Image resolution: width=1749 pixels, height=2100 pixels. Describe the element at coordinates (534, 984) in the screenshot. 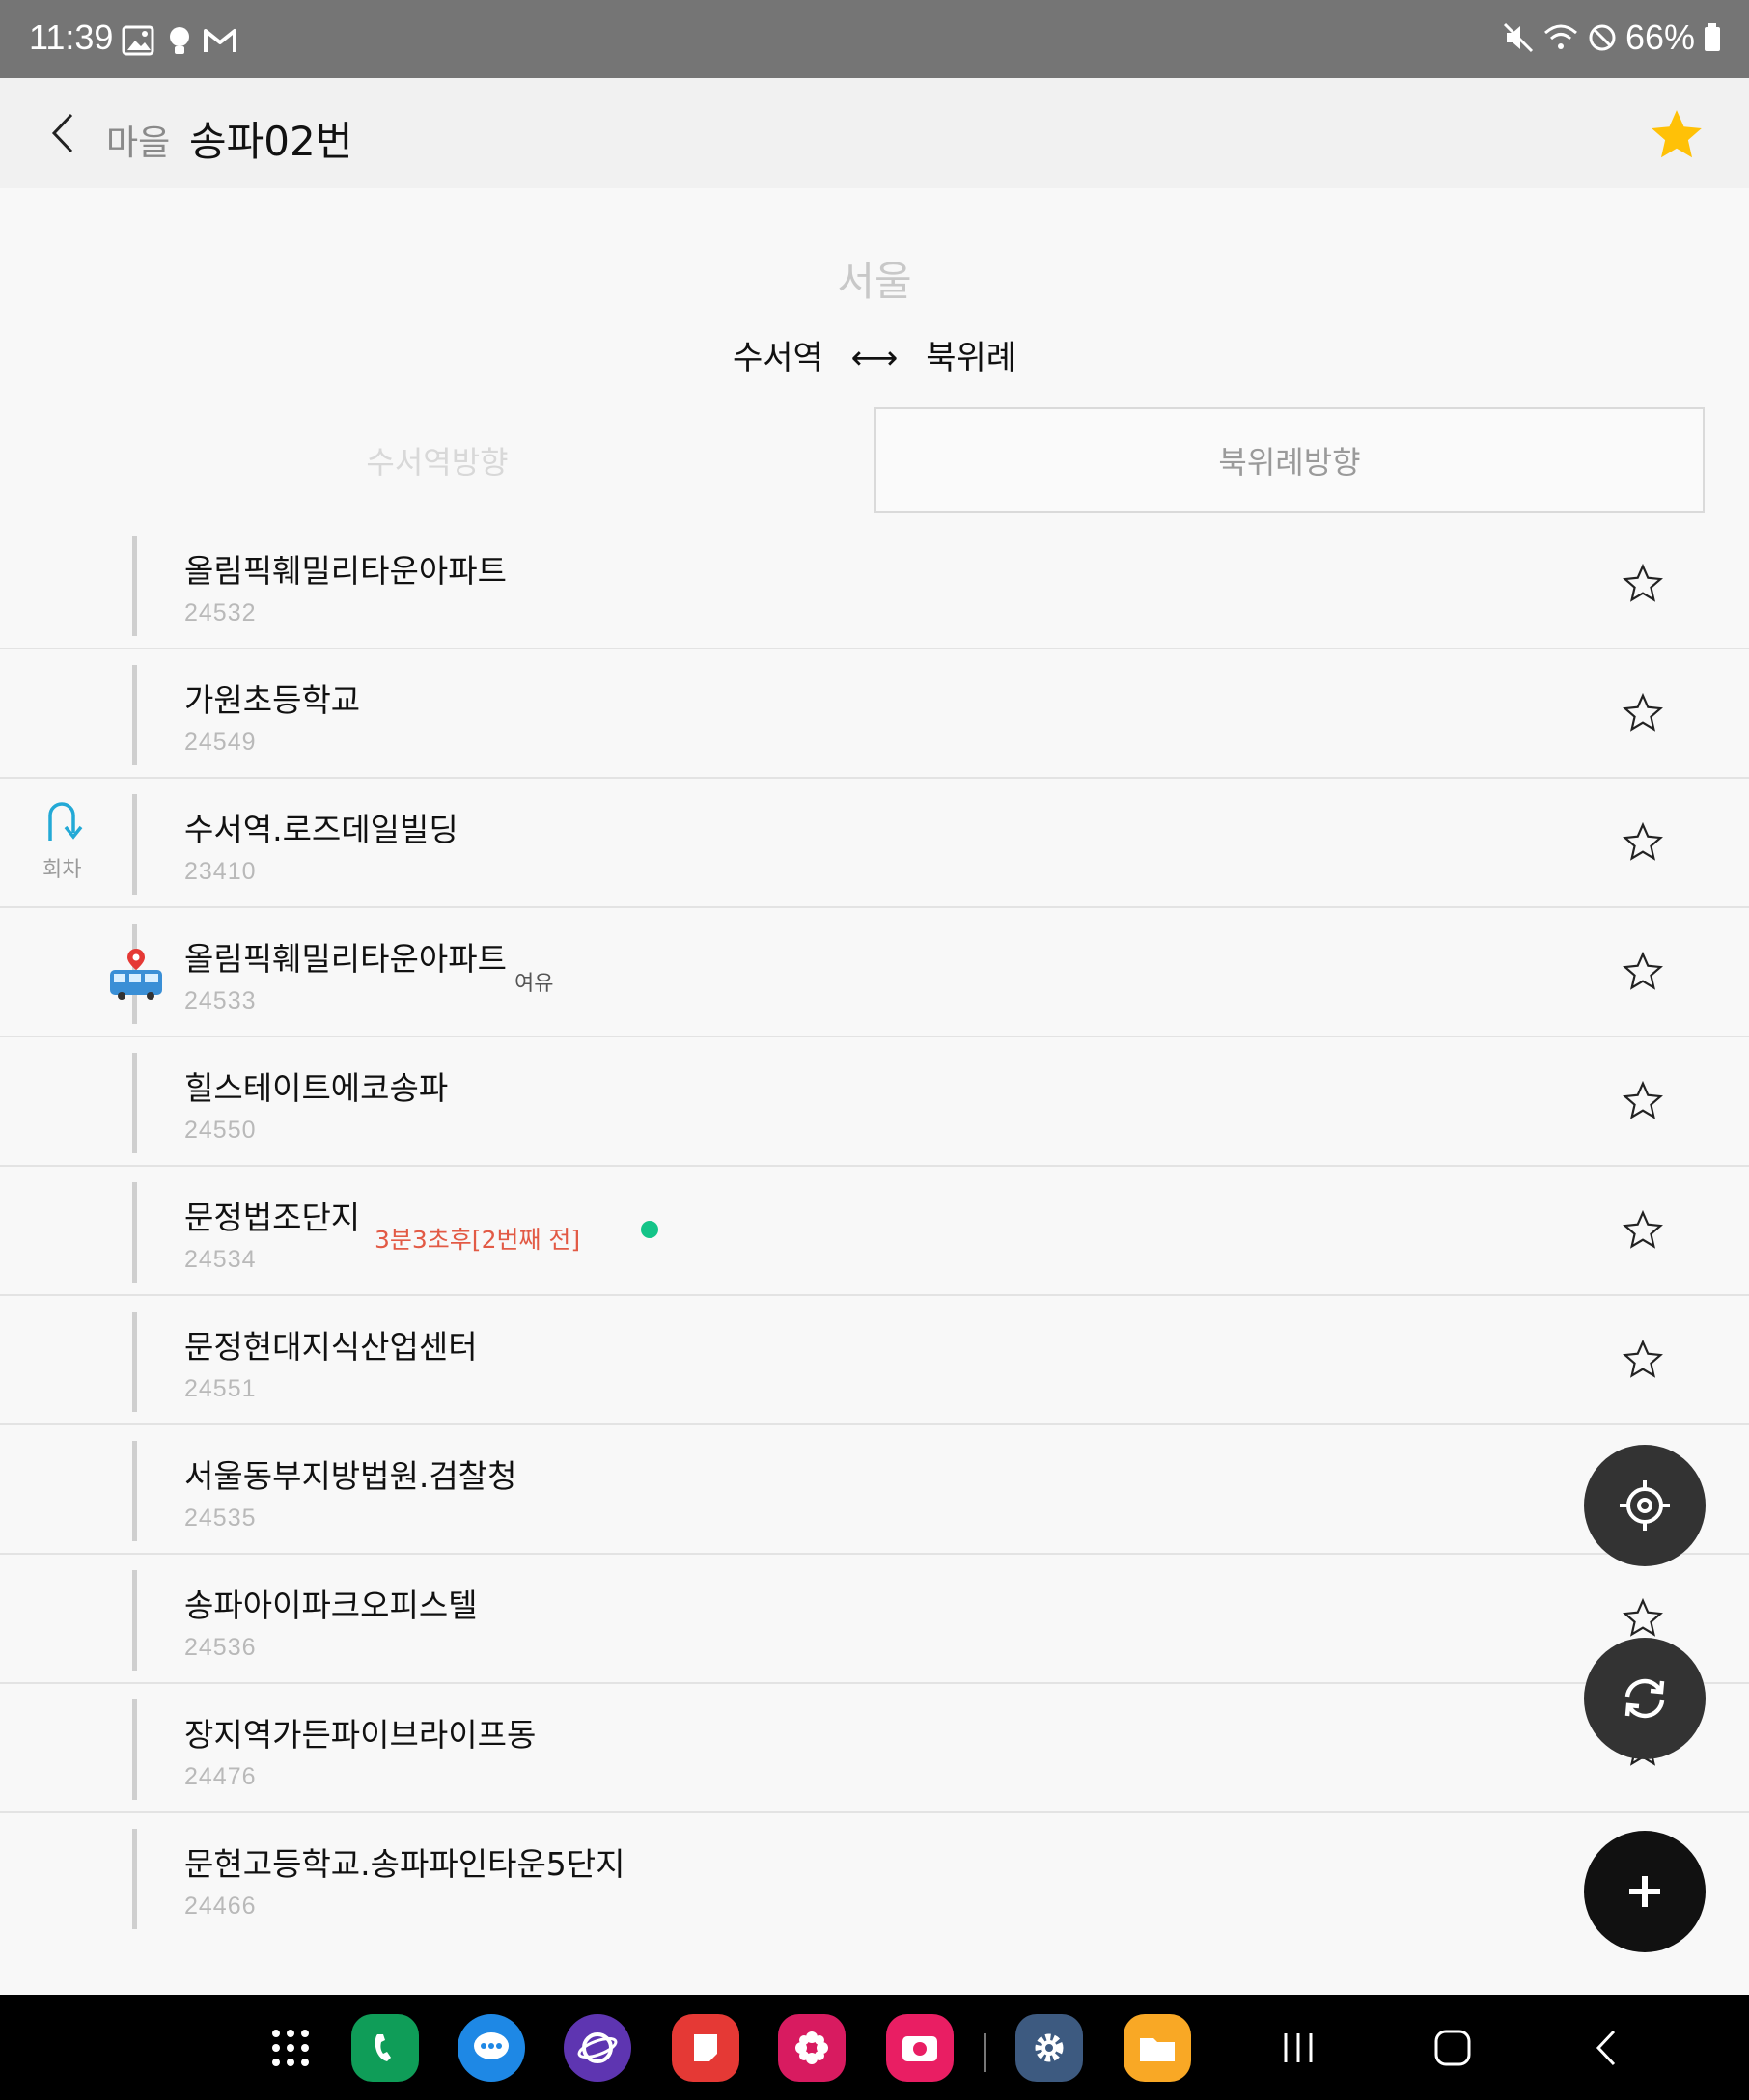

I see `crowd-status: 여유` at that location.